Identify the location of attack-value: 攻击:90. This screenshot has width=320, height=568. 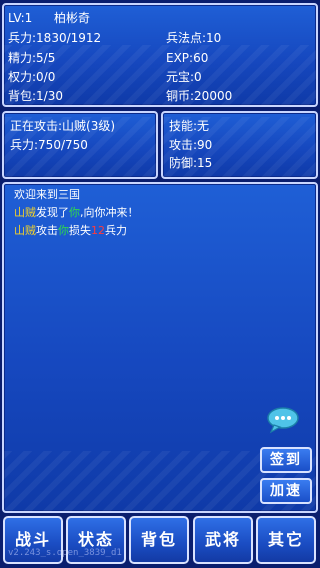
(191, 145).